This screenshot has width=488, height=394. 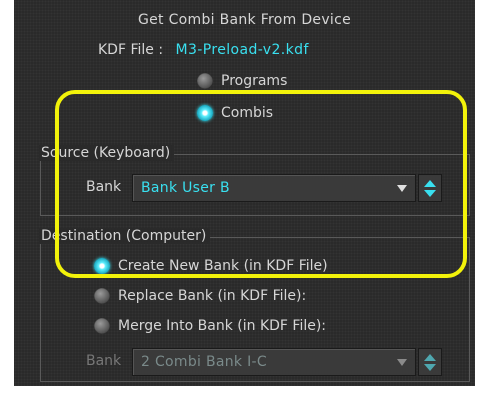 I want to click on source-bank-label: Bank, so click(x=104, y=187).